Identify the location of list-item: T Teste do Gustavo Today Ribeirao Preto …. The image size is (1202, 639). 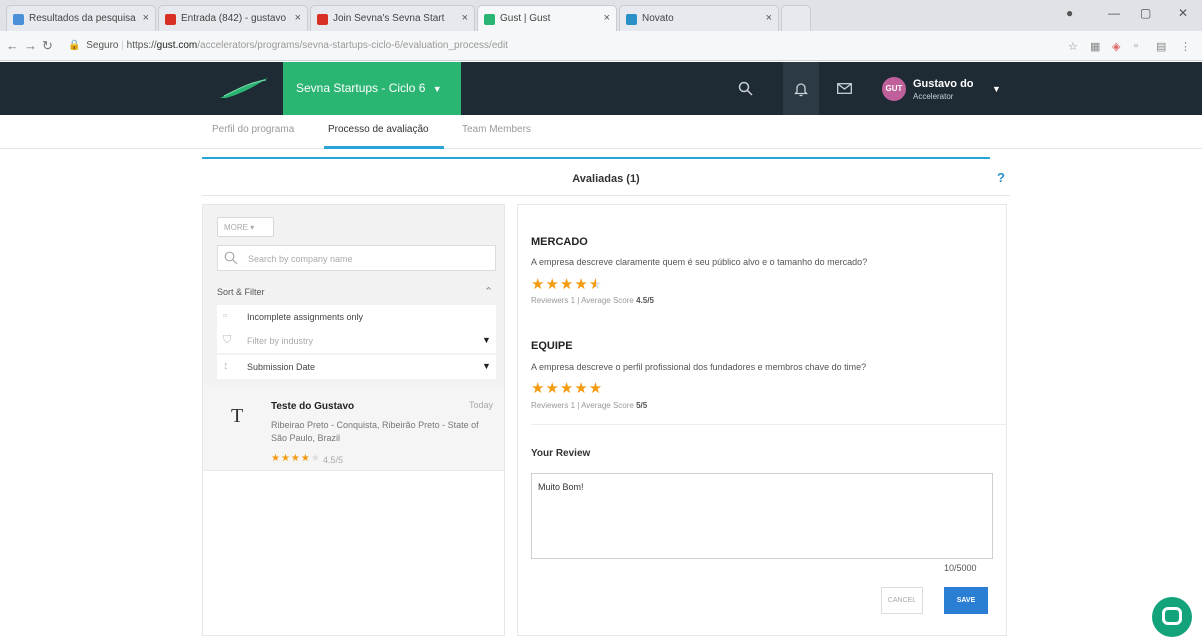
(353, 428).